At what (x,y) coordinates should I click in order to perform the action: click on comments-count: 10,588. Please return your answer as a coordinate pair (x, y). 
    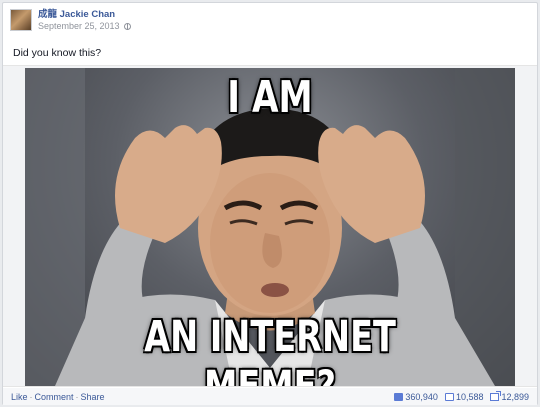
    Looking at the image, I should click on (469, 396).